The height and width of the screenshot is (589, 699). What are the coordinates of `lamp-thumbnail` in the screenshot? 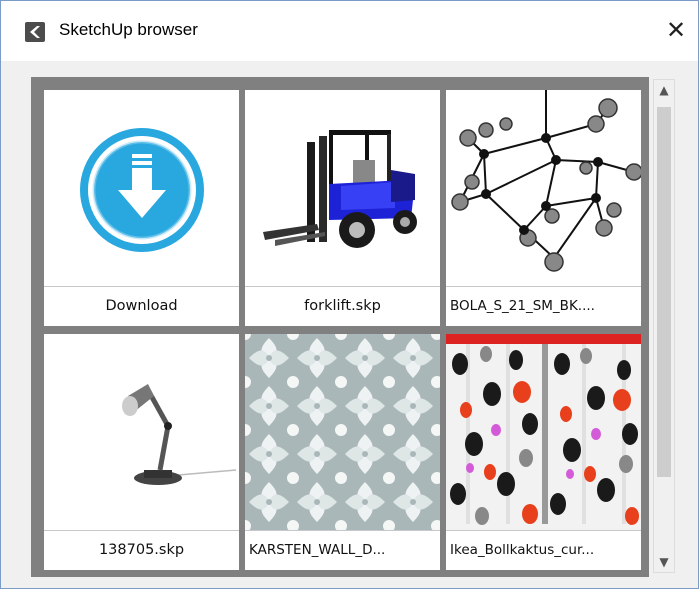 It's located at (141, 432).